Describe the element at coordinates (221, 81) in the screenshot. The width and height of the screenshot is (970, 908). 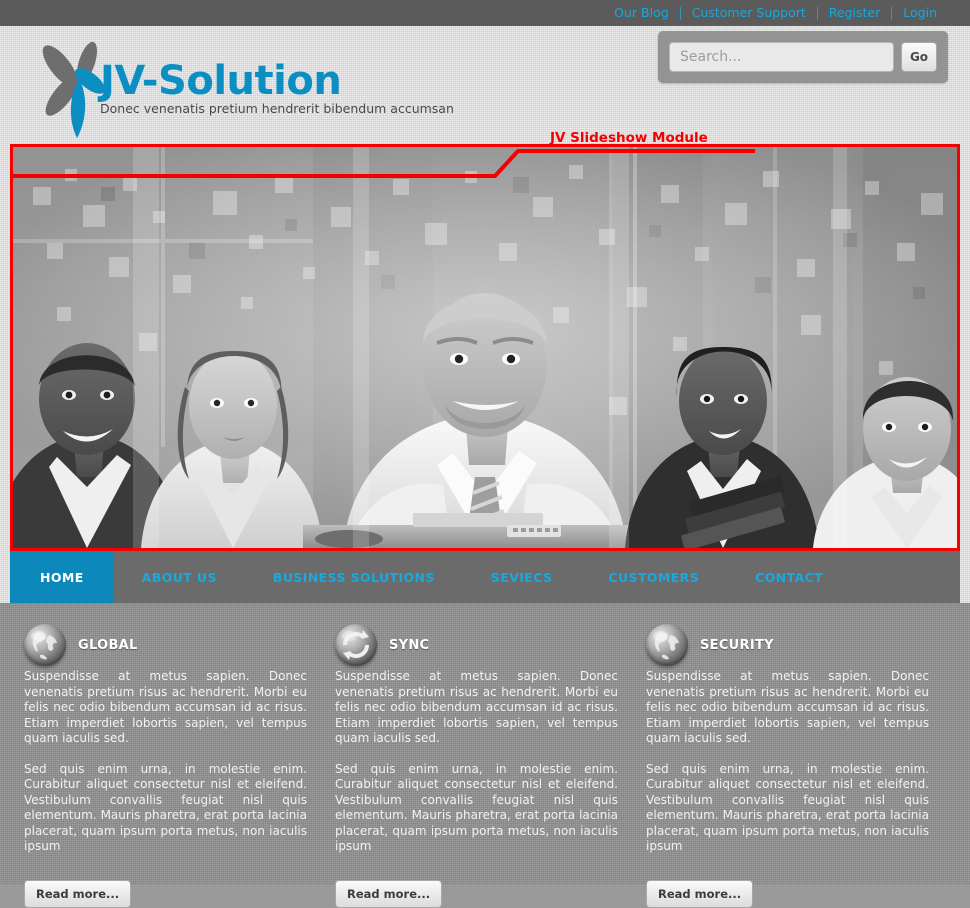
I see `logo-title: JV-Solution` at that location.